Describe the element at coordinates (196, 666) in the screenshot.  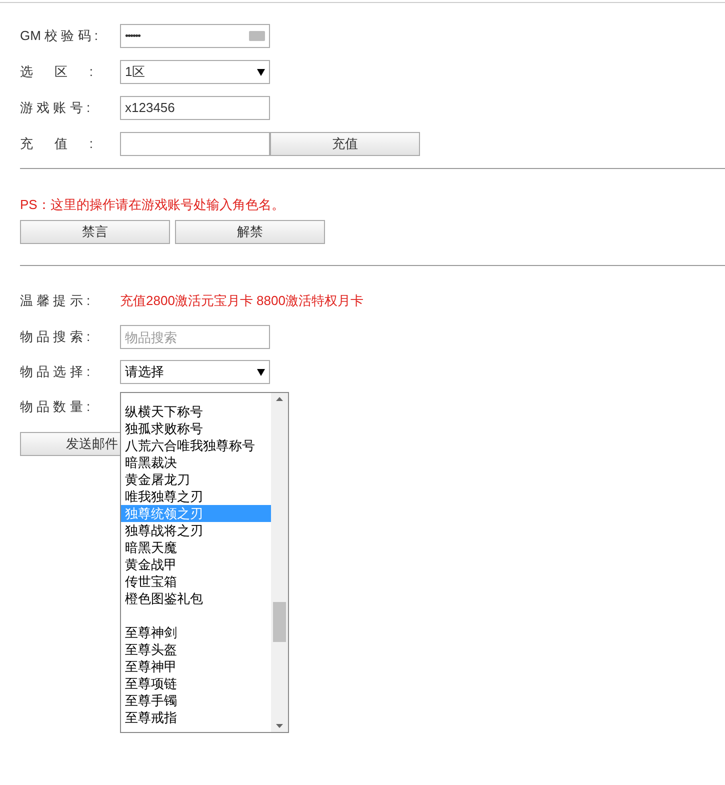
I see `dropdown-option: 至尊神甲` at that location.